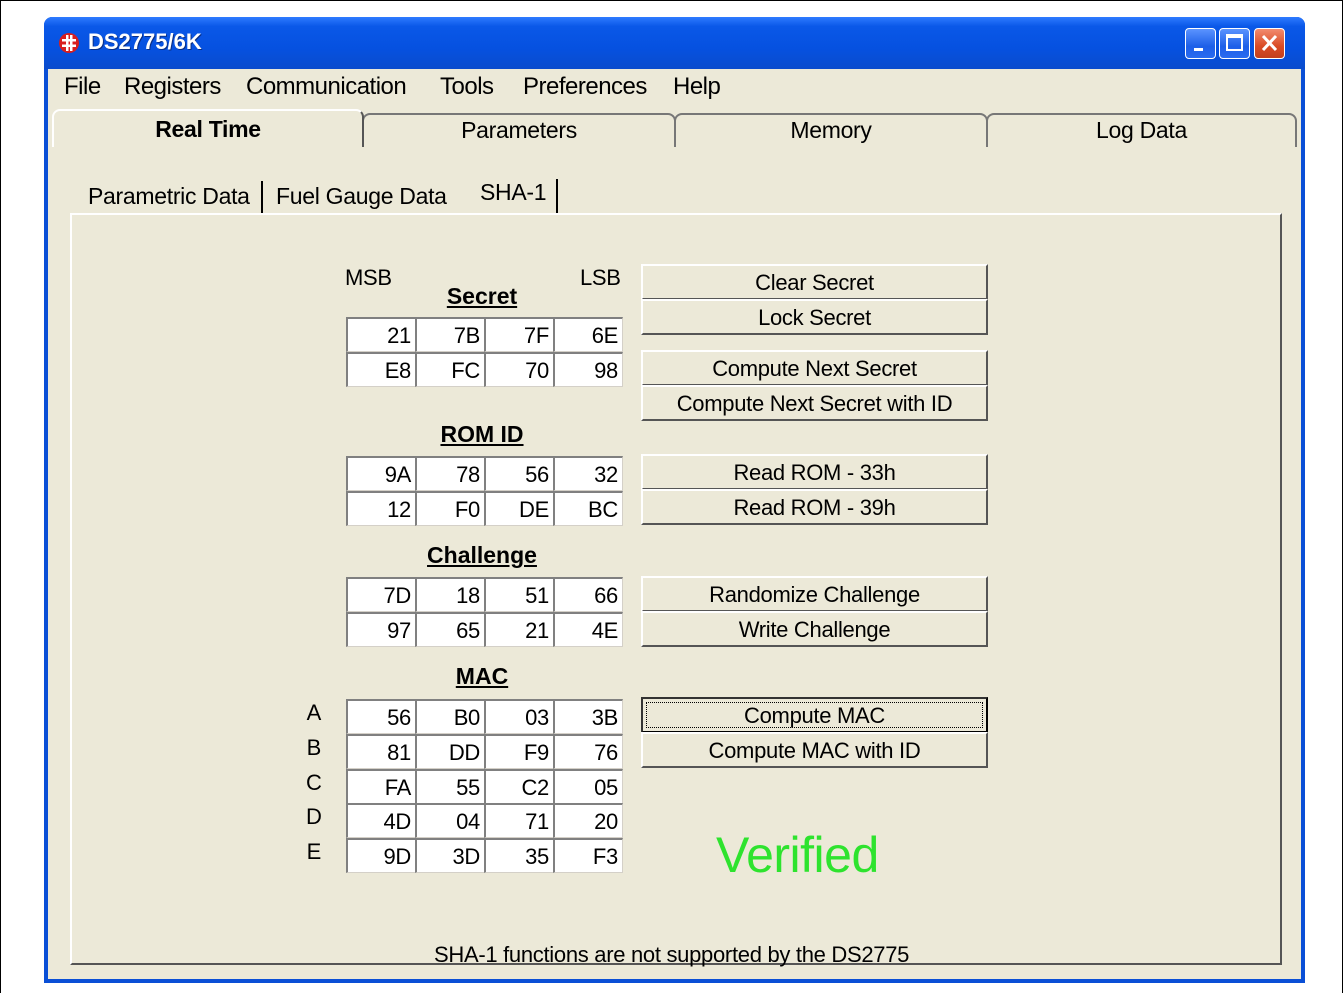 The width and height of the screenshot is (1343, 993). What do you see at coordinates (450, 716) in the screenshot?
I see `mac-cell: B0` at bounding box center [450, 716].